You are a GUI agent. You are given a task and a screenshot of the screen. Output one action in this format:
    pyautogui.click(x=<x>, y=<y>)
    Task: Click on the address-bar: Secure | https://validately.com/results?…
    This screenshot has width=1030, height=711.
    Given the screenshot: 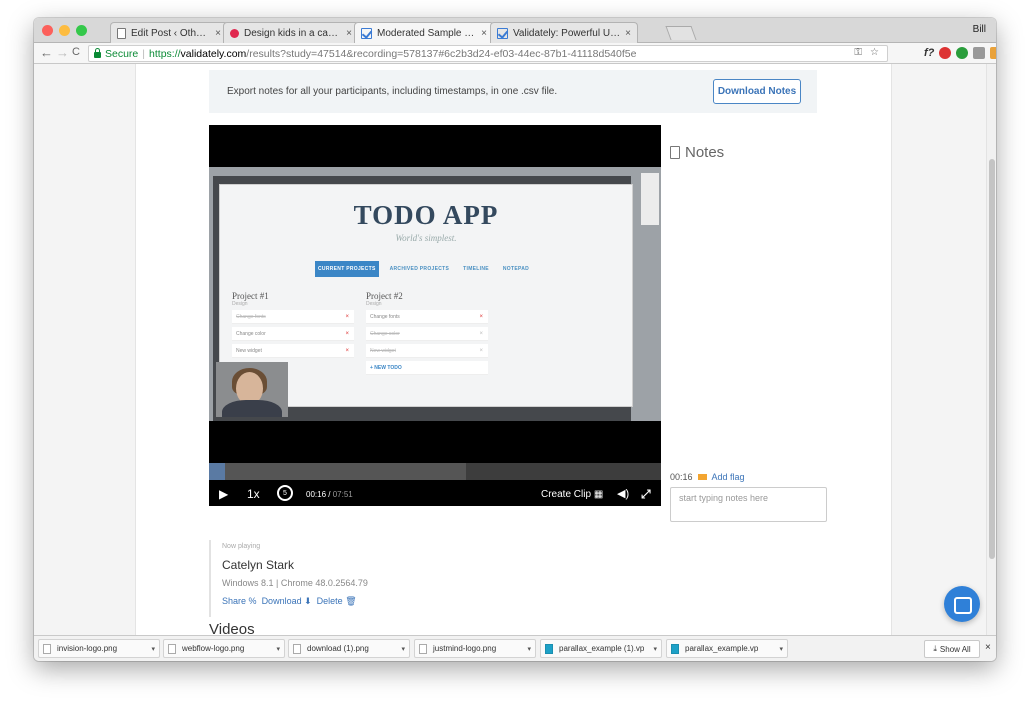 What is the action you would take?
    pyautogui.click(x=488, y=53)
    